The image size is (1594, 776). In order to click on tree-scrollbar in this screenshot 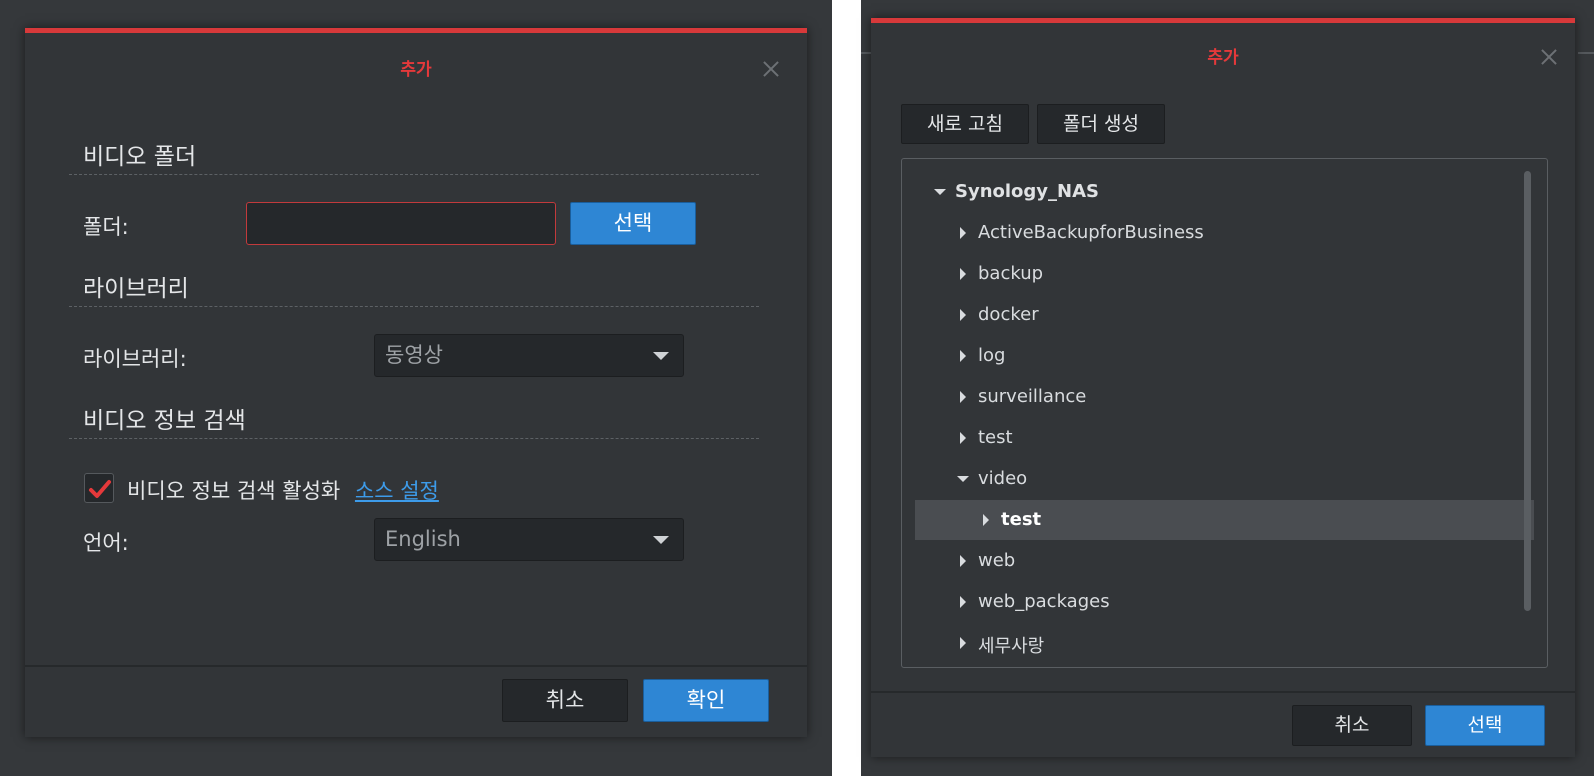, I will do `click(1527, 391)`.